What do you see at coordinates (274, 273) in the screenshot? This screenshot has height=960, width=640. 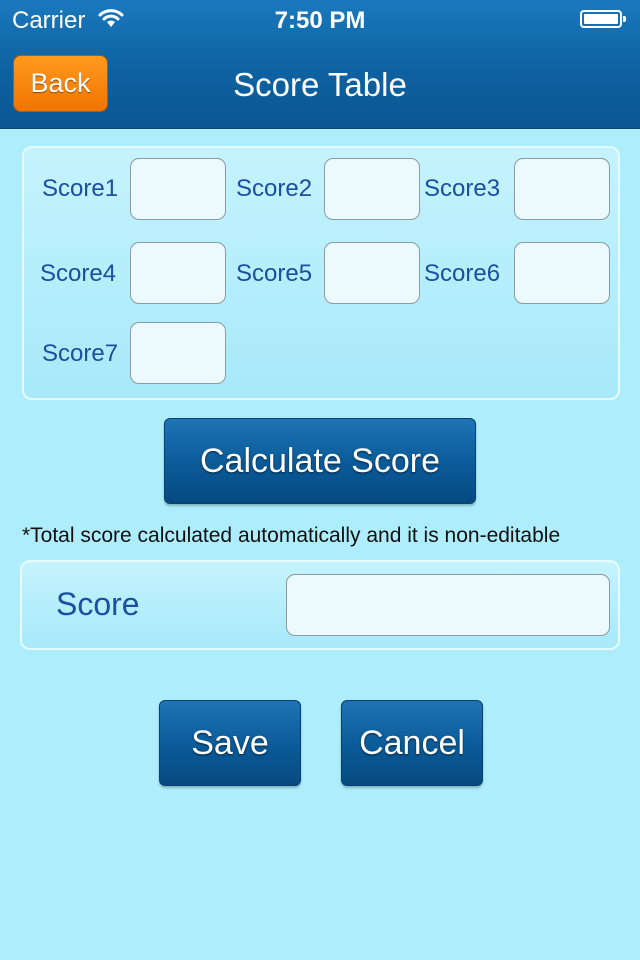 I see `score5-label: Score5` at bounding box center [274, 273].